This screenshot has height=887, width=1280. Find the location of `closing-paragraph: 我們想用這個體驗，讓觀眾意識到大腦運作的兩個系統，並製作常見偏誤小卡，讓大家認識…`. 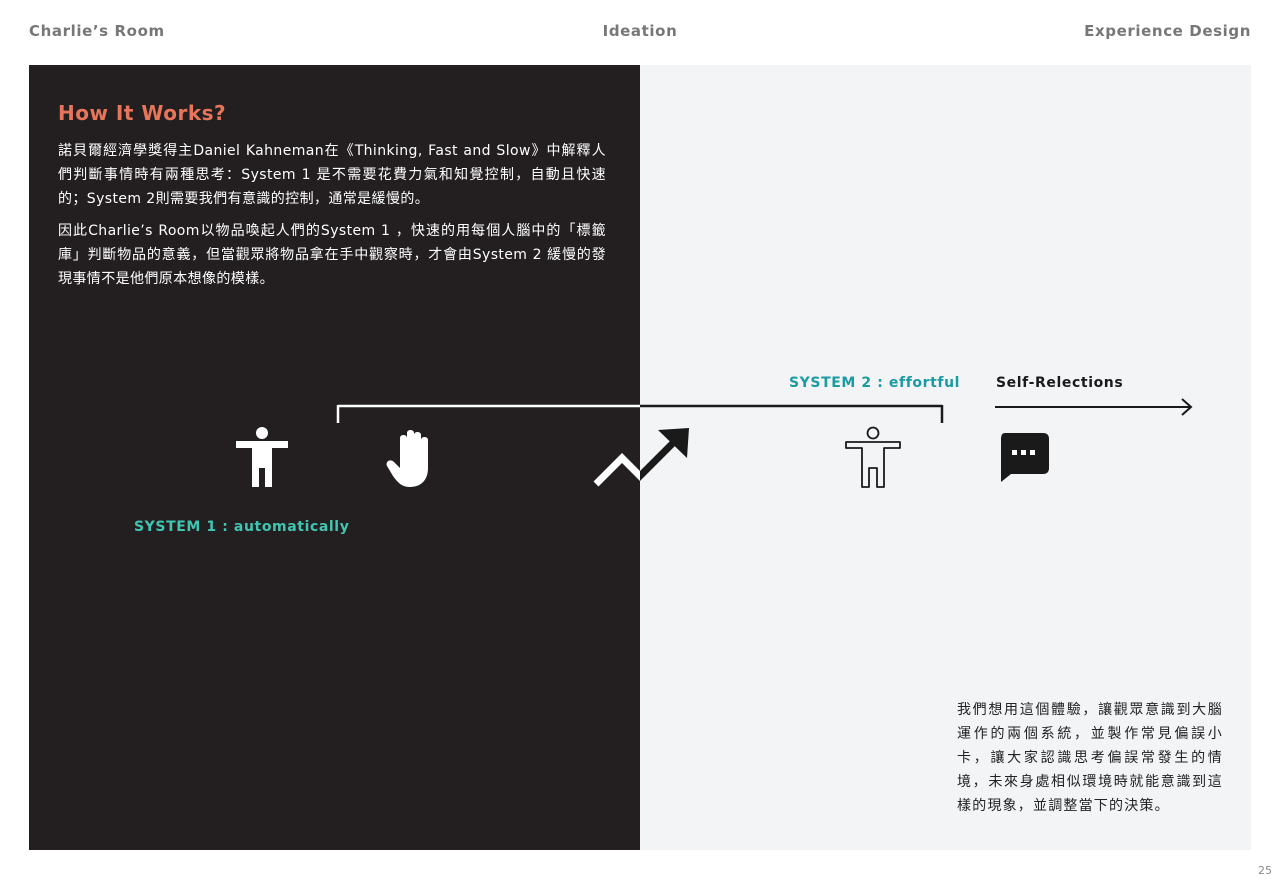

closing-paragraph: 我們想用這個體驗，讓觀眾意識到大腦運作的兩個系統，並製作常見偏誤小卡，讓大家認識… is located at coordinates (1090, 758).